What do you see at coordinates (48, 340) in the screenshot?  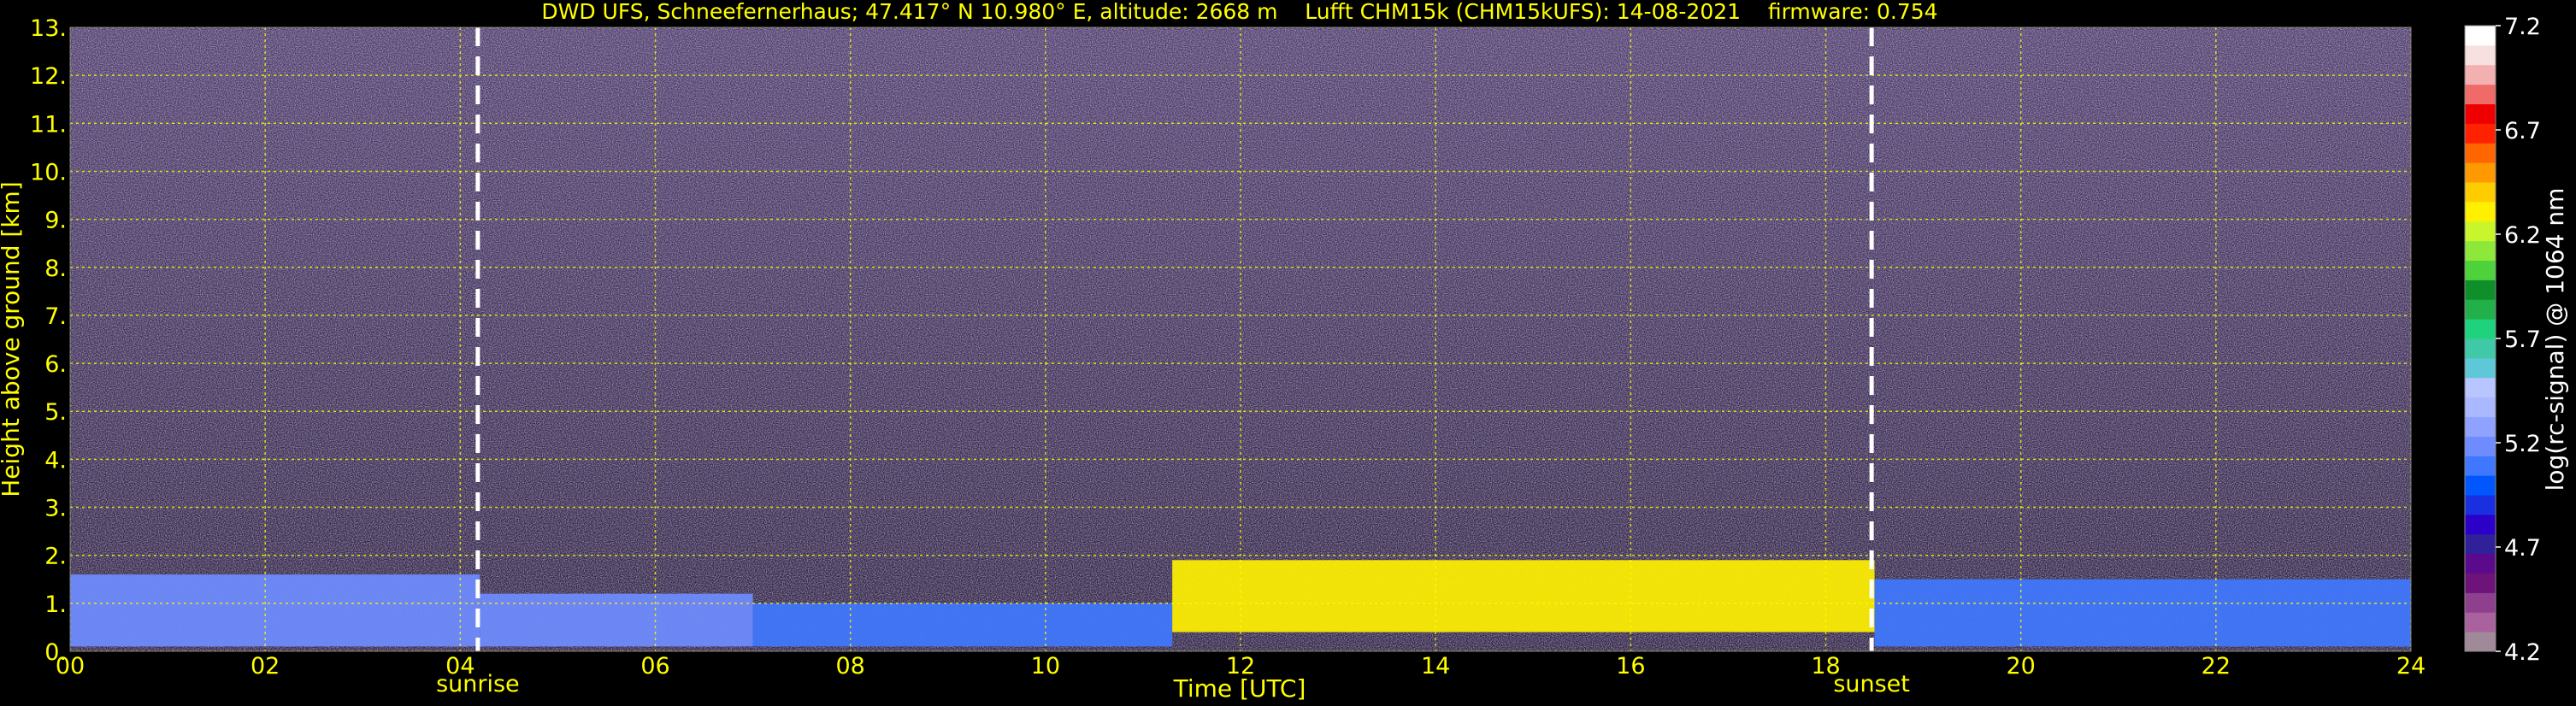 I see `y-tick-labels: 0. 1. 2. 3. 4. 5. 6. 7. 8. 9. 10. 11. 12. 13.` at bounding box center [48, 340].